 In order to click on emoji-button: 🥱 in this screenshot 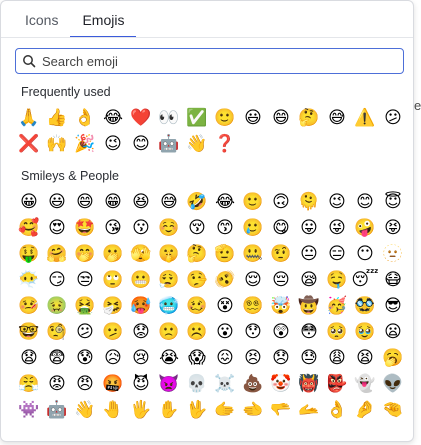, I will do `click(393, 358)`.